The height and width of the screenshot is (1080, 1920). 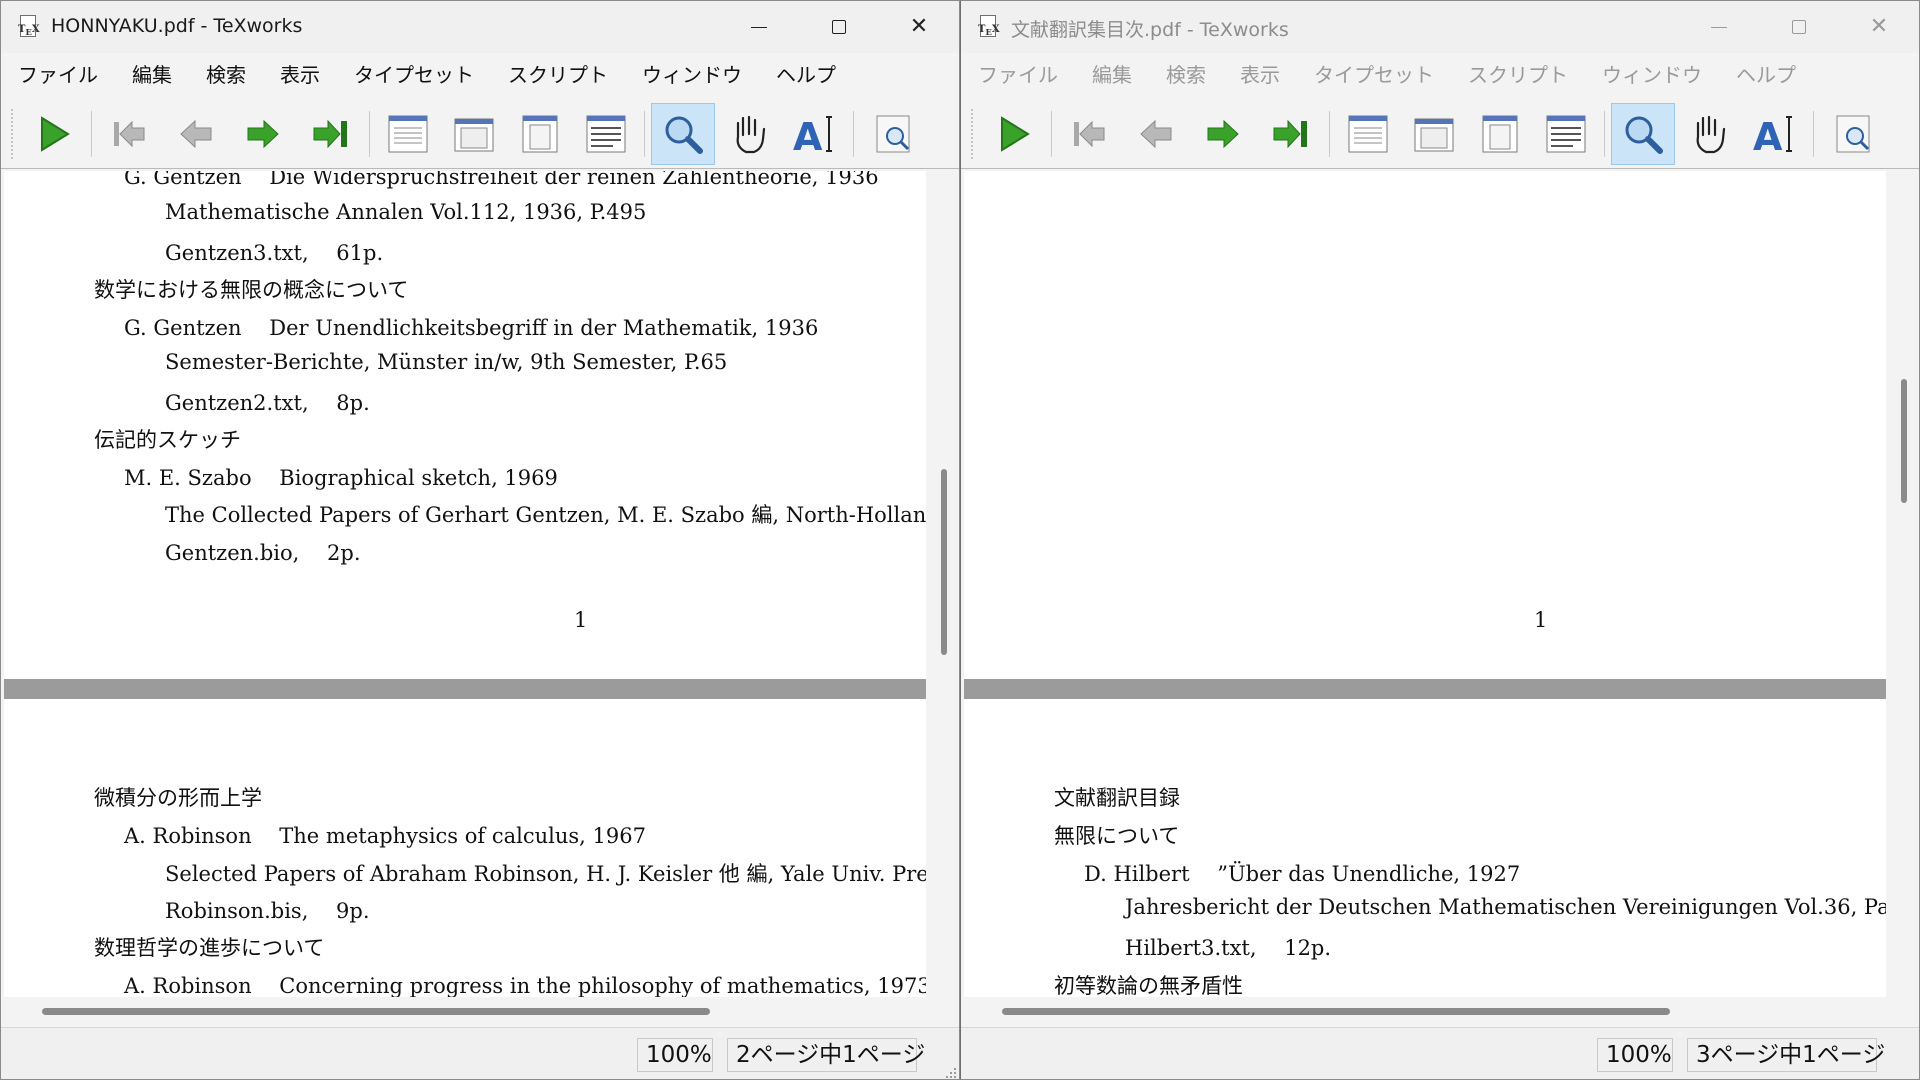 What do you see at coordinates (263, 553) in the screenshot?
I see `doc-line: Gentzen.bio, 2p.` at bounding box center [263, 553].